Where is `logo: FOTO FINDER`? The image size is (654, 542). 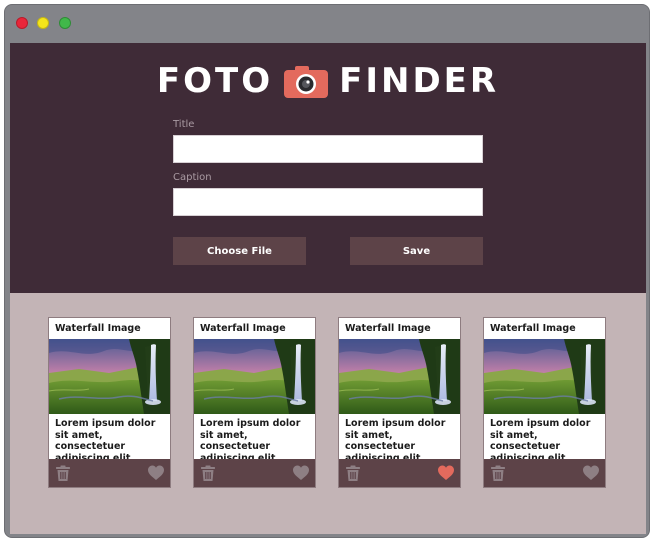
logo: FOTO FINDER is located at coordinates (328, 81).